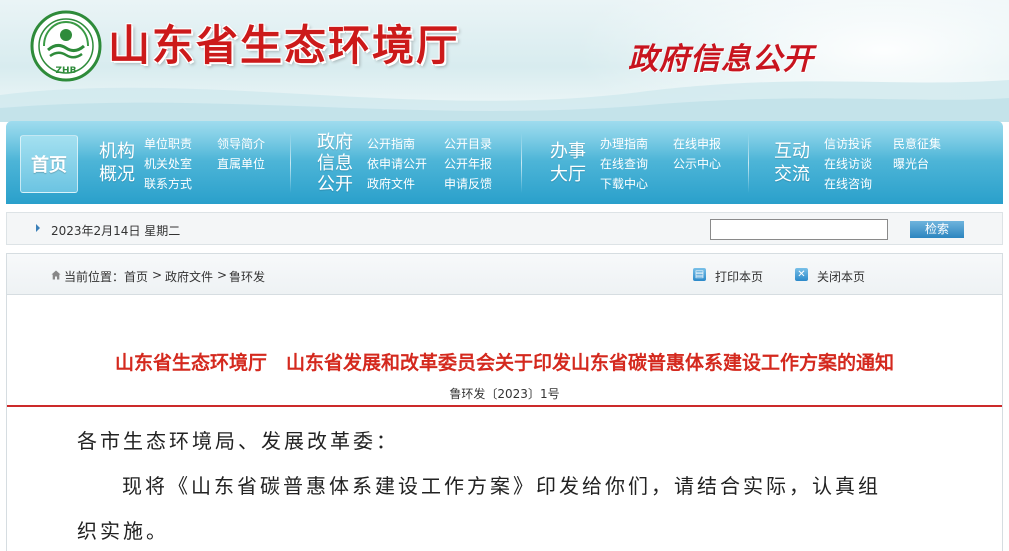 This screenshot has width=1009, height=551. I want to click on nav-link-online-apply: 在线申报, so click(697, 144).